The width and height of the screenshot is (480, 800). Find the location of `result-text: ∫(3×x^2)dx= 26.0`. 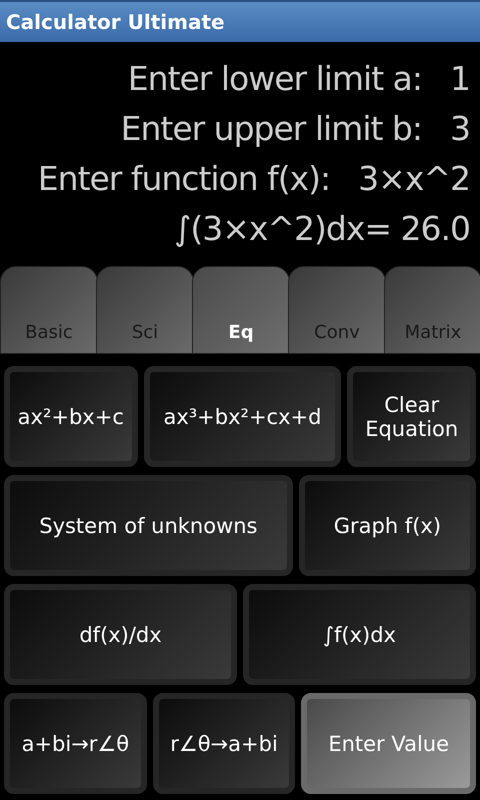

result-text: ∫(3×x^2)dx= 26.0 is located at coordinates (322, 229).